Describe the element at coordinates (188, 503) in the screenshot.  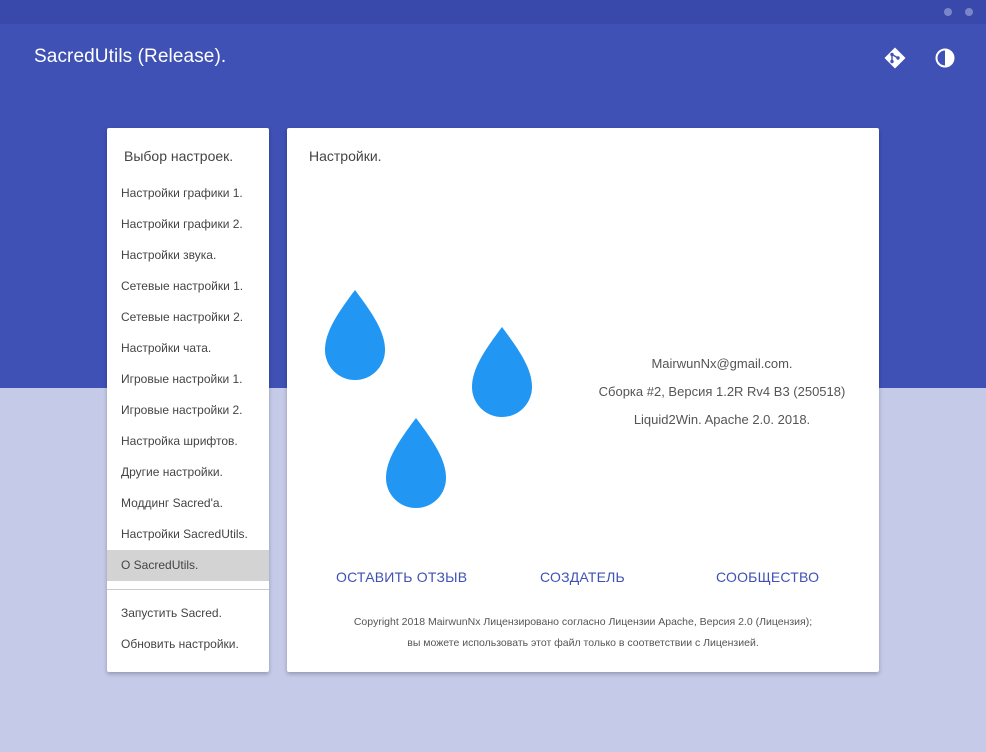
I see `sidebar-item-modding: Моддинг Sacred'a.` at that location.